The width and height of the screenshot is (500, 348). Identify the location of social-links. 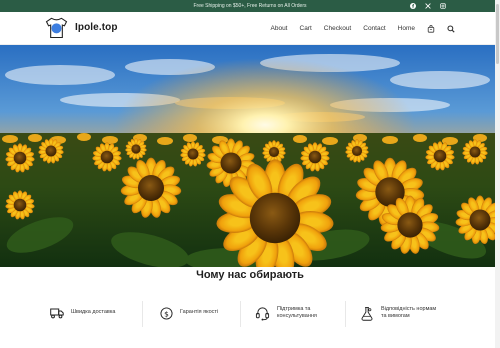
(428, 6).